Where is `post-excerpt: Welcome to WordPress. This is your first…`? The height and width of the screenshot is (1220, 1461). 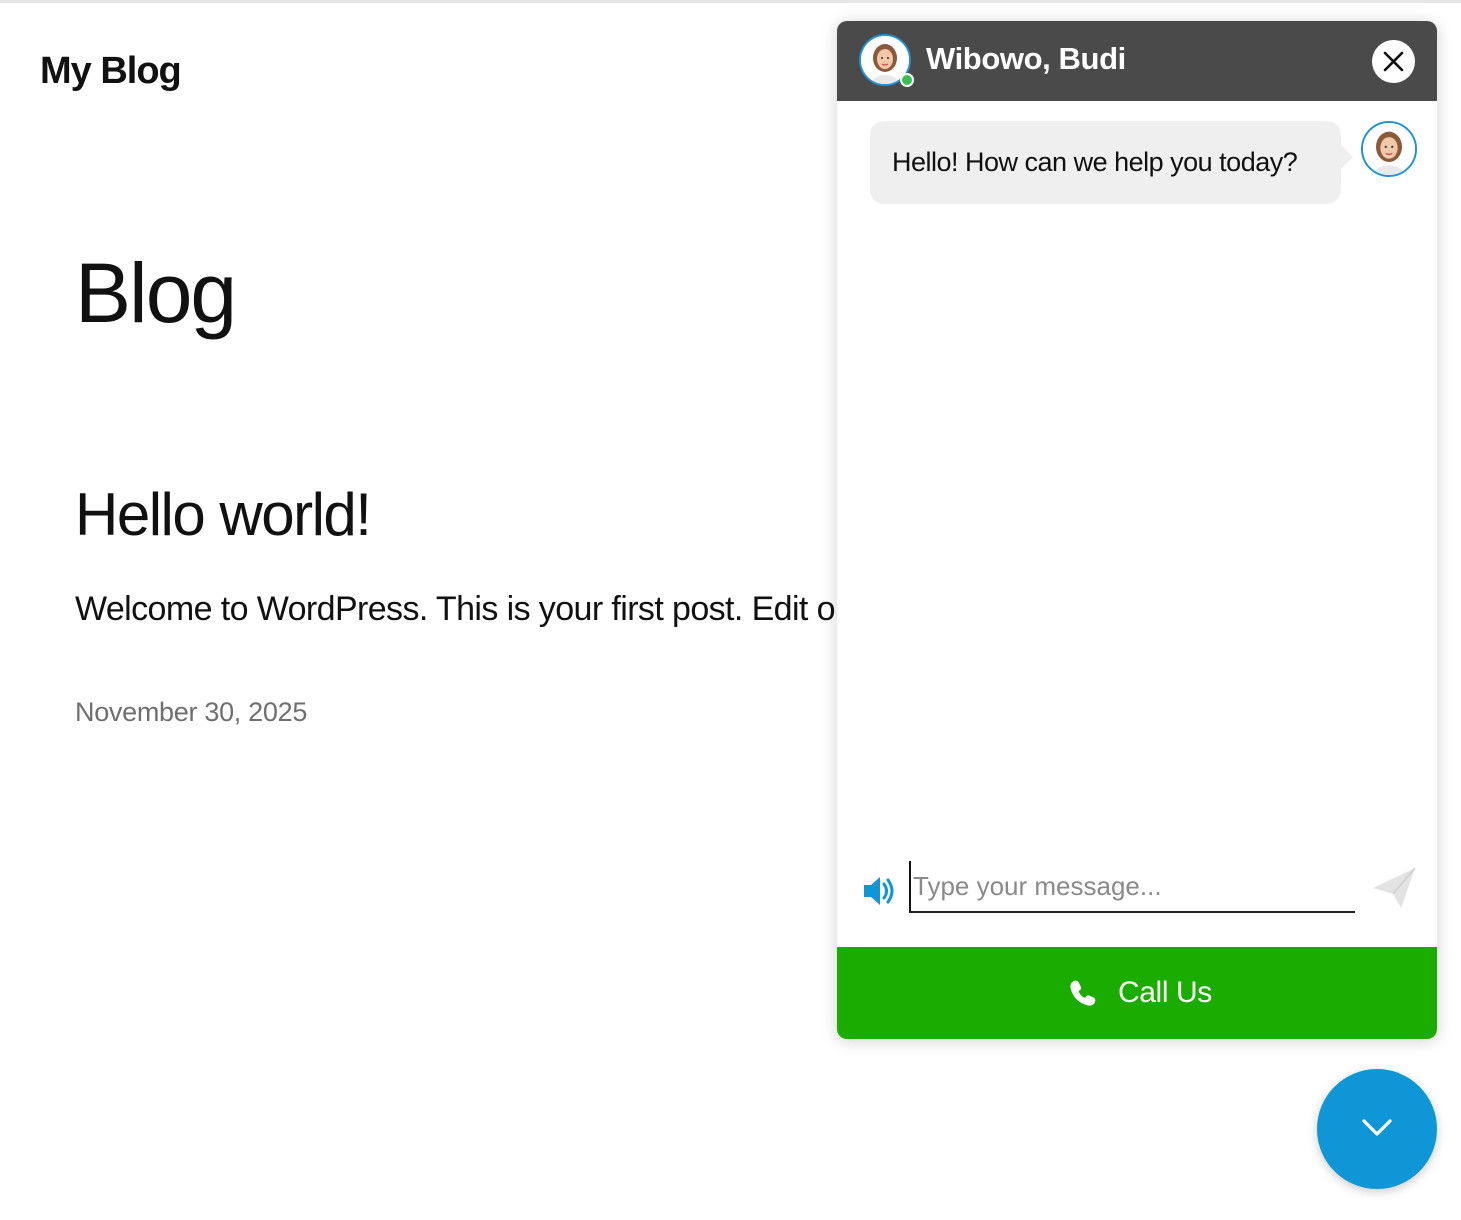
post-excerpt: Welcome to WordPress. This is your first… is located at coordinates (456, 609).